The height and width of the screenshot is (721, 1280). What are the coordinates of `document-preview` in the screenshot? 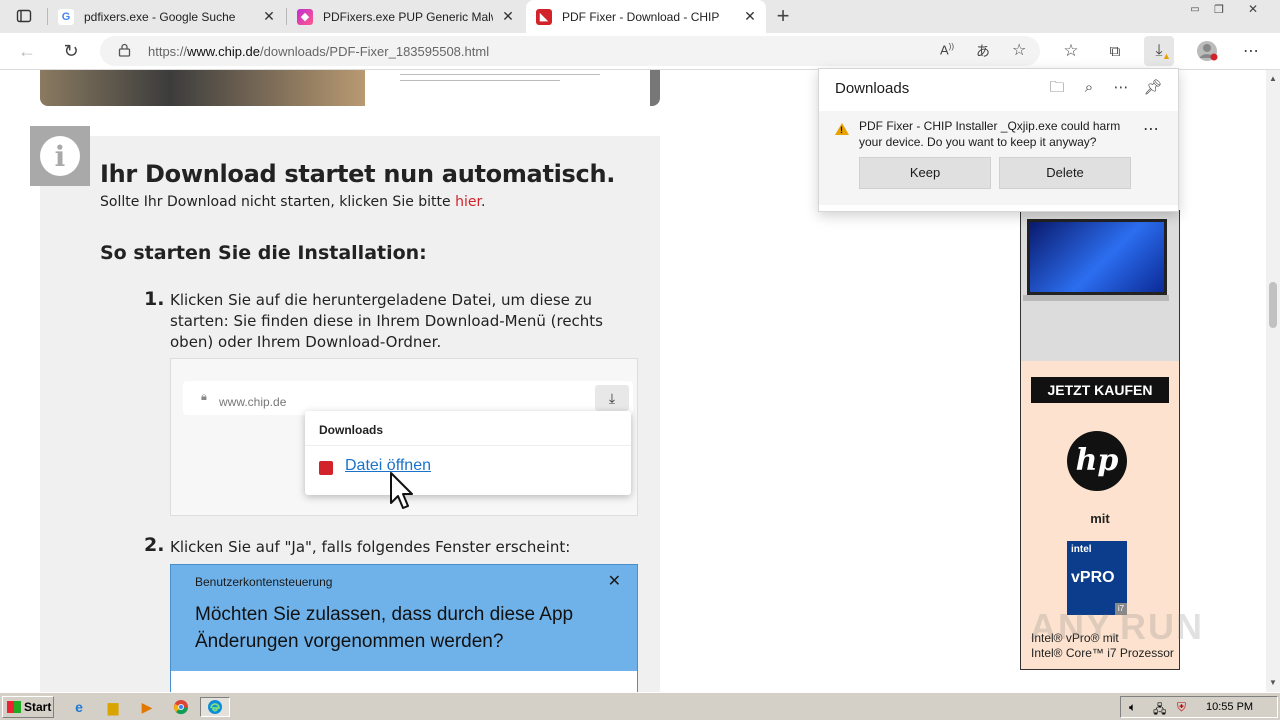 It's located at (507, 88).